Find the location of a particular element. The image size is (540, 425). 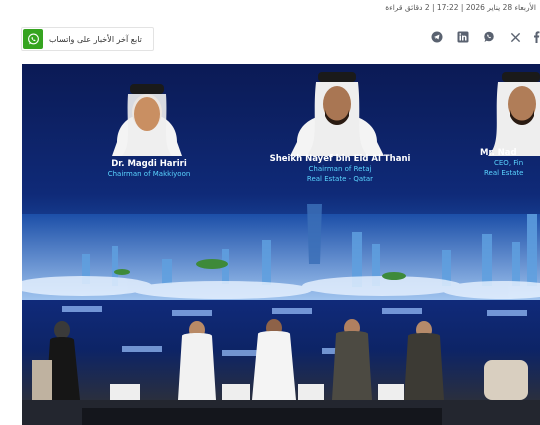

whatsapp-follow-label: تابع آخر الأخبار على واتساب is located at coordinates (95, 39).